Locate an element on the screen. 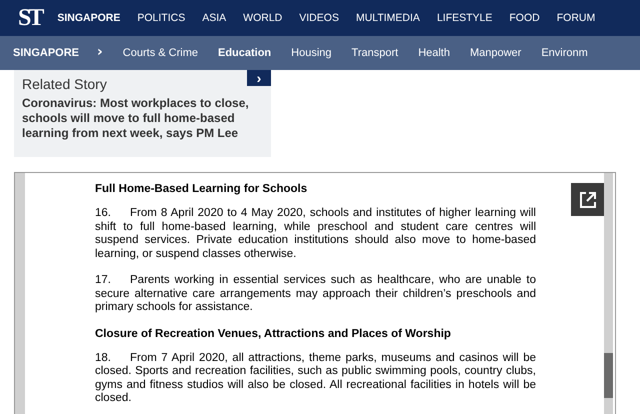 Image resolution: width=640 pixels, height=414 pixels. subsection-link: Manpower is located at coordinates (496, 53).